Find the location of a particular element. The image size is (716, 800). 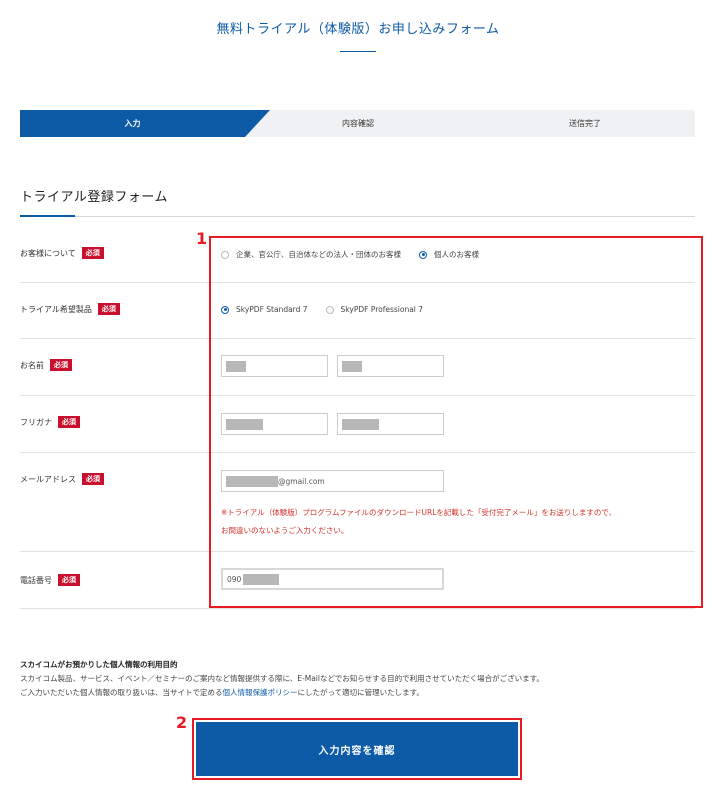

step-input: 入力 is located at coordinates (132, 123).